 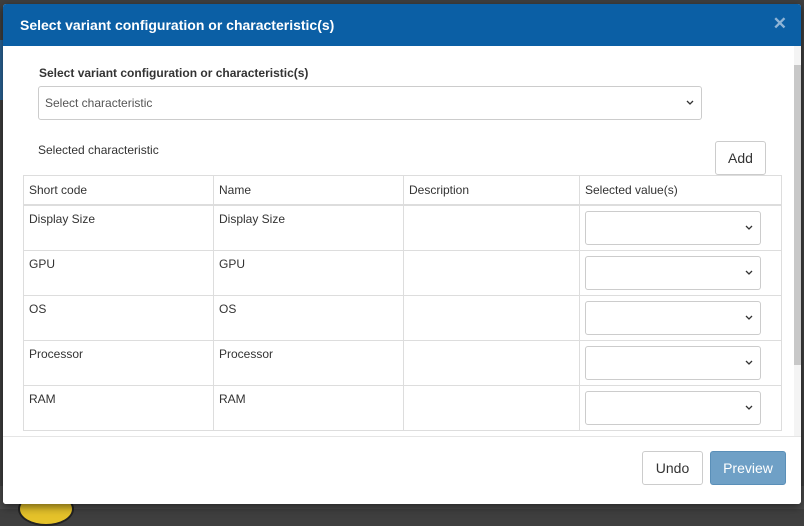 What do you see at coordinates (680, 190) in the screenshot?
I see `column-header-selected-values: Selected value(s)` at bounding box center [680, 190].